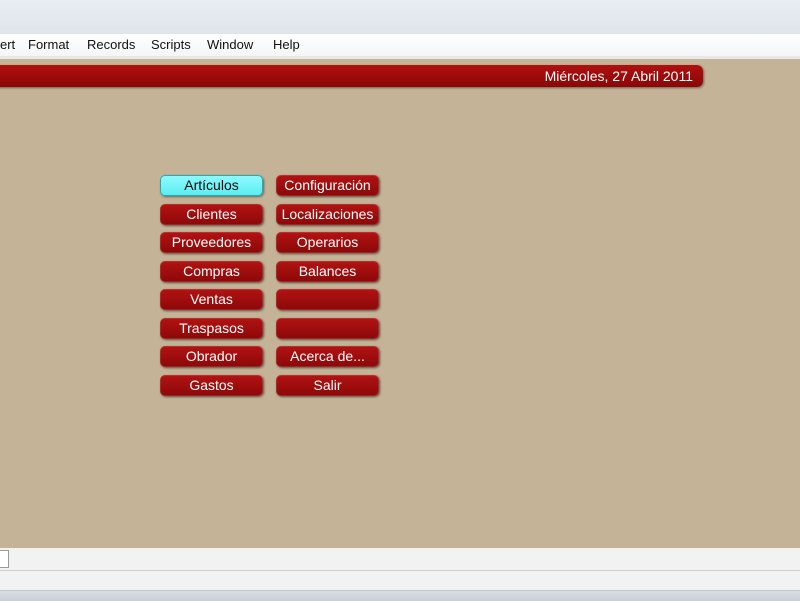  Describe the element at coordinates (327, 385) in the screenshot. I see `salir-button: Salir` at that location.